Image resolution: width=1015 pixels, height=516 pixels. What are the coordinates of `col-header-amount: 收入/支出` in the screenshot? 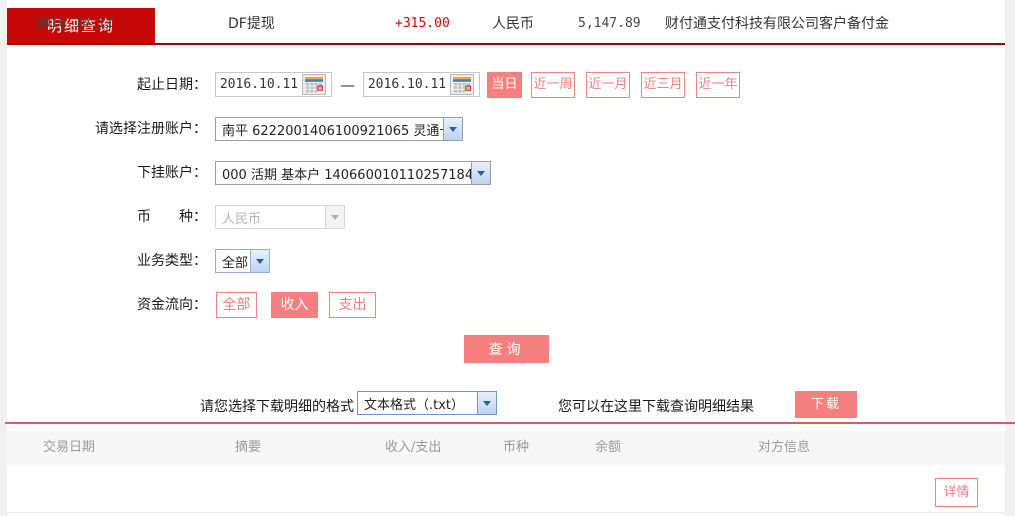 It's located at (413, 447).